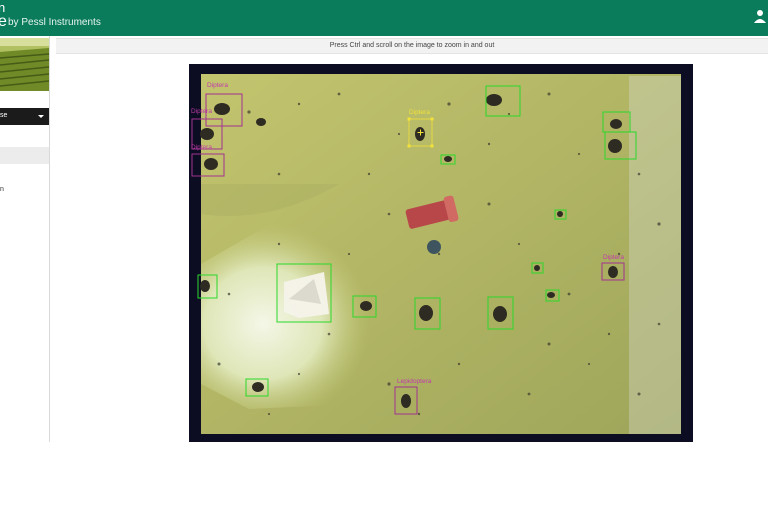 Image resolution: width=768 pixels, height=512 pixels. I want to click on station-photo, so click(24, 64).